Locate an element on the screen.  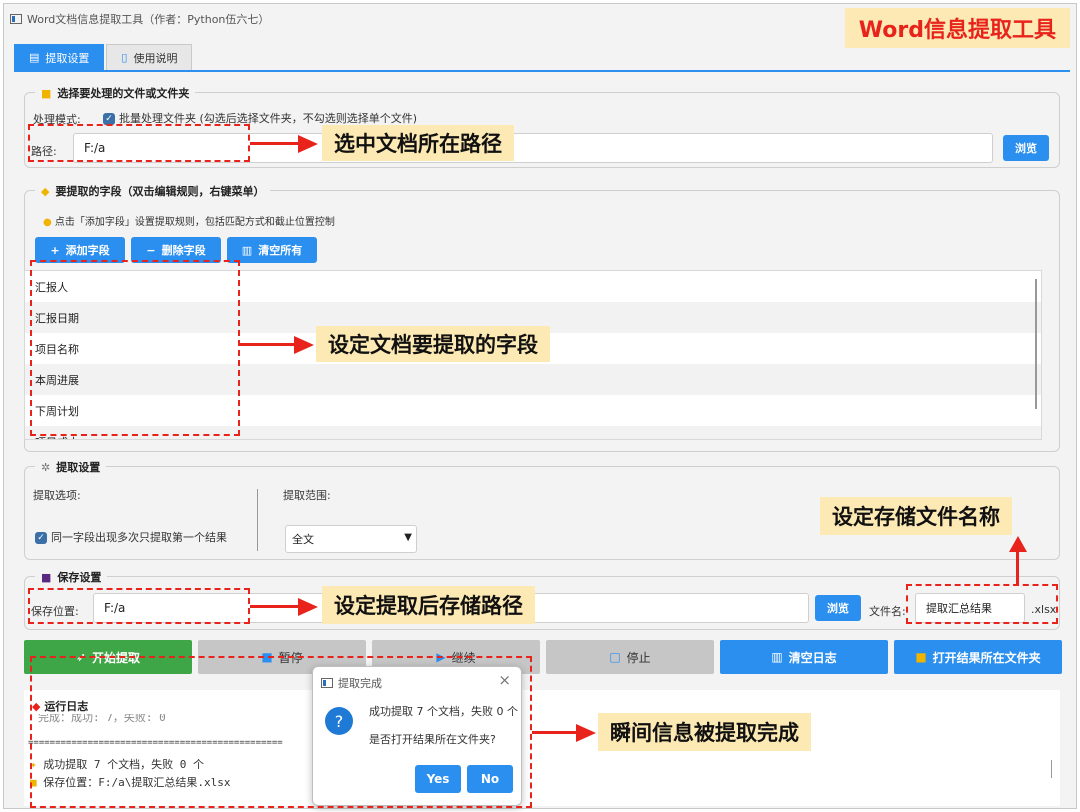
range-select: 全文 ▼ is located at coordinates (351, 539).